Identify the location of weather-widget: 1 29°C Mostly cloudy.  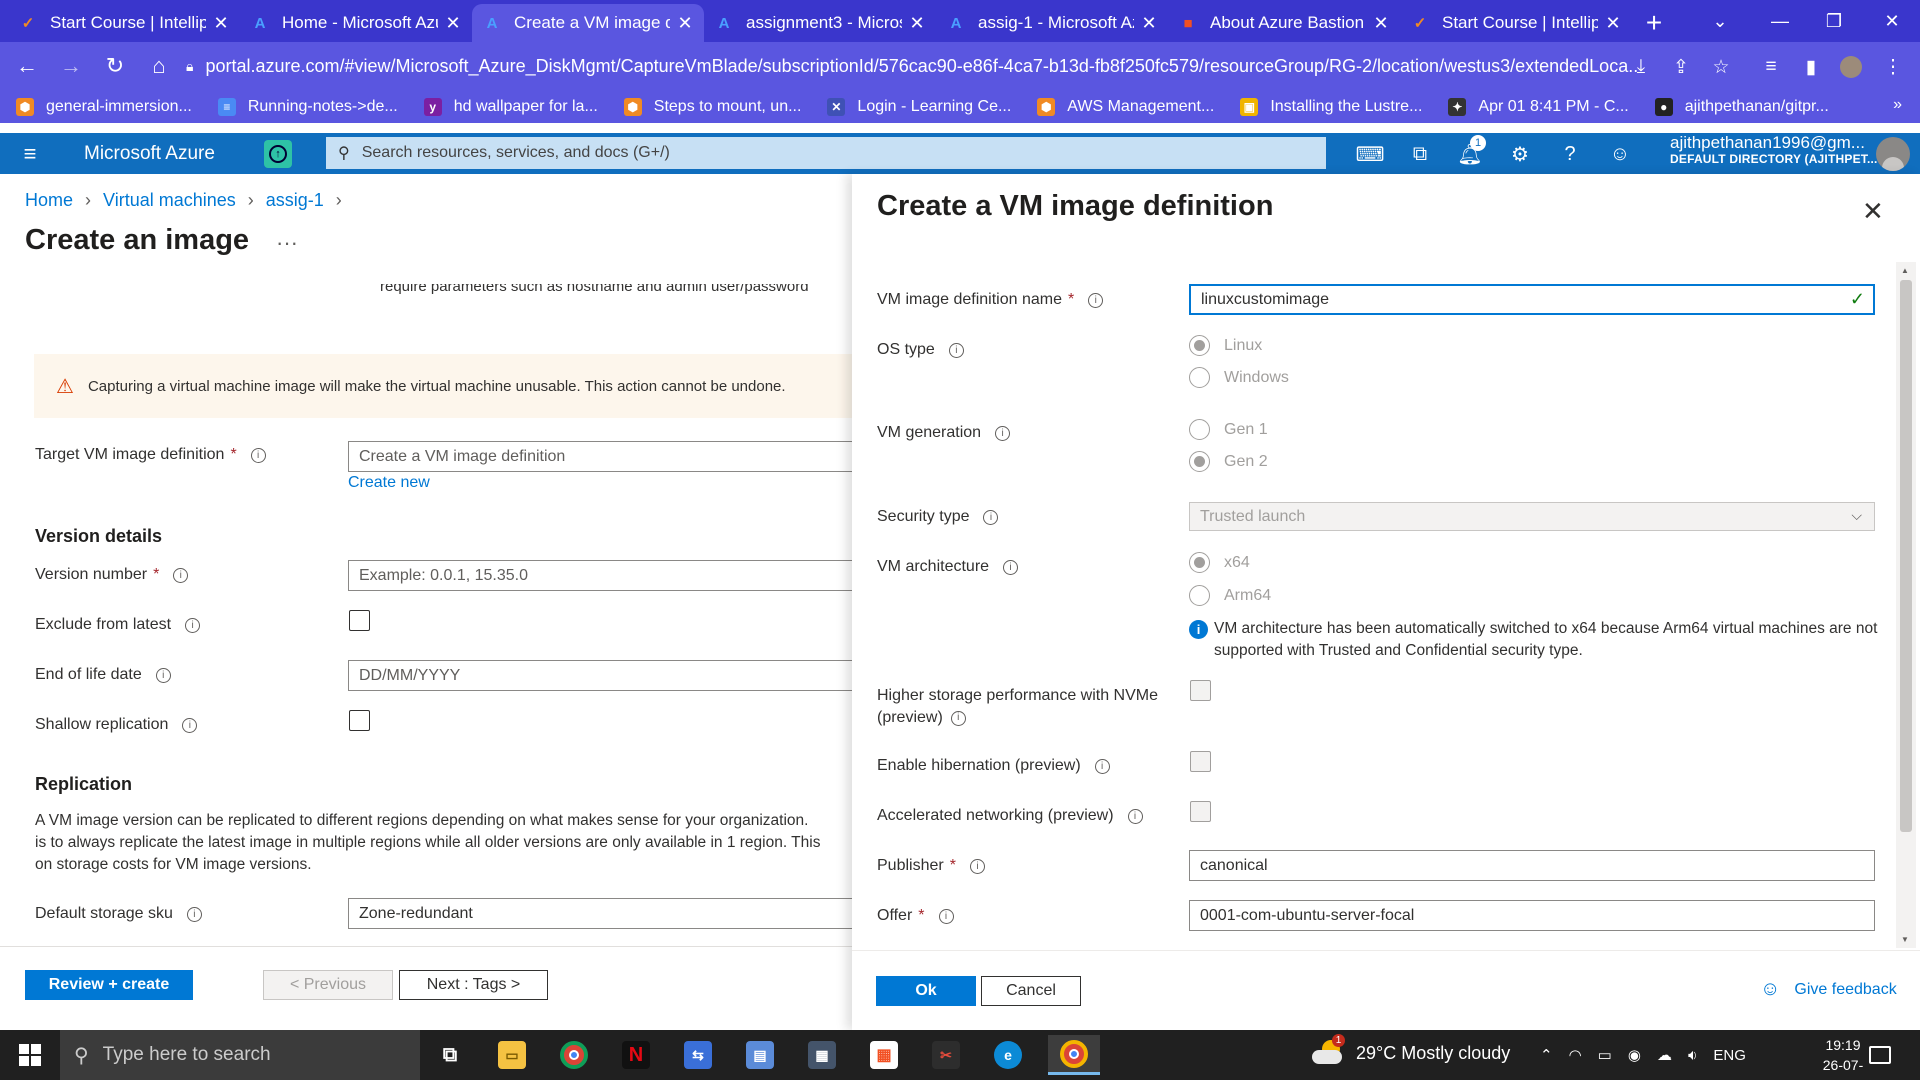
(1411, 1050).